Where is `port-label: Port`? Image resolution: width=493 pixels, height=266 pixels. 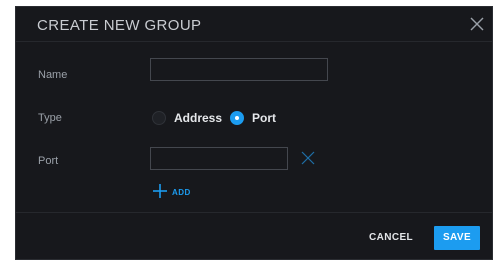 port-label: Port is located at coordinates (48, 161).